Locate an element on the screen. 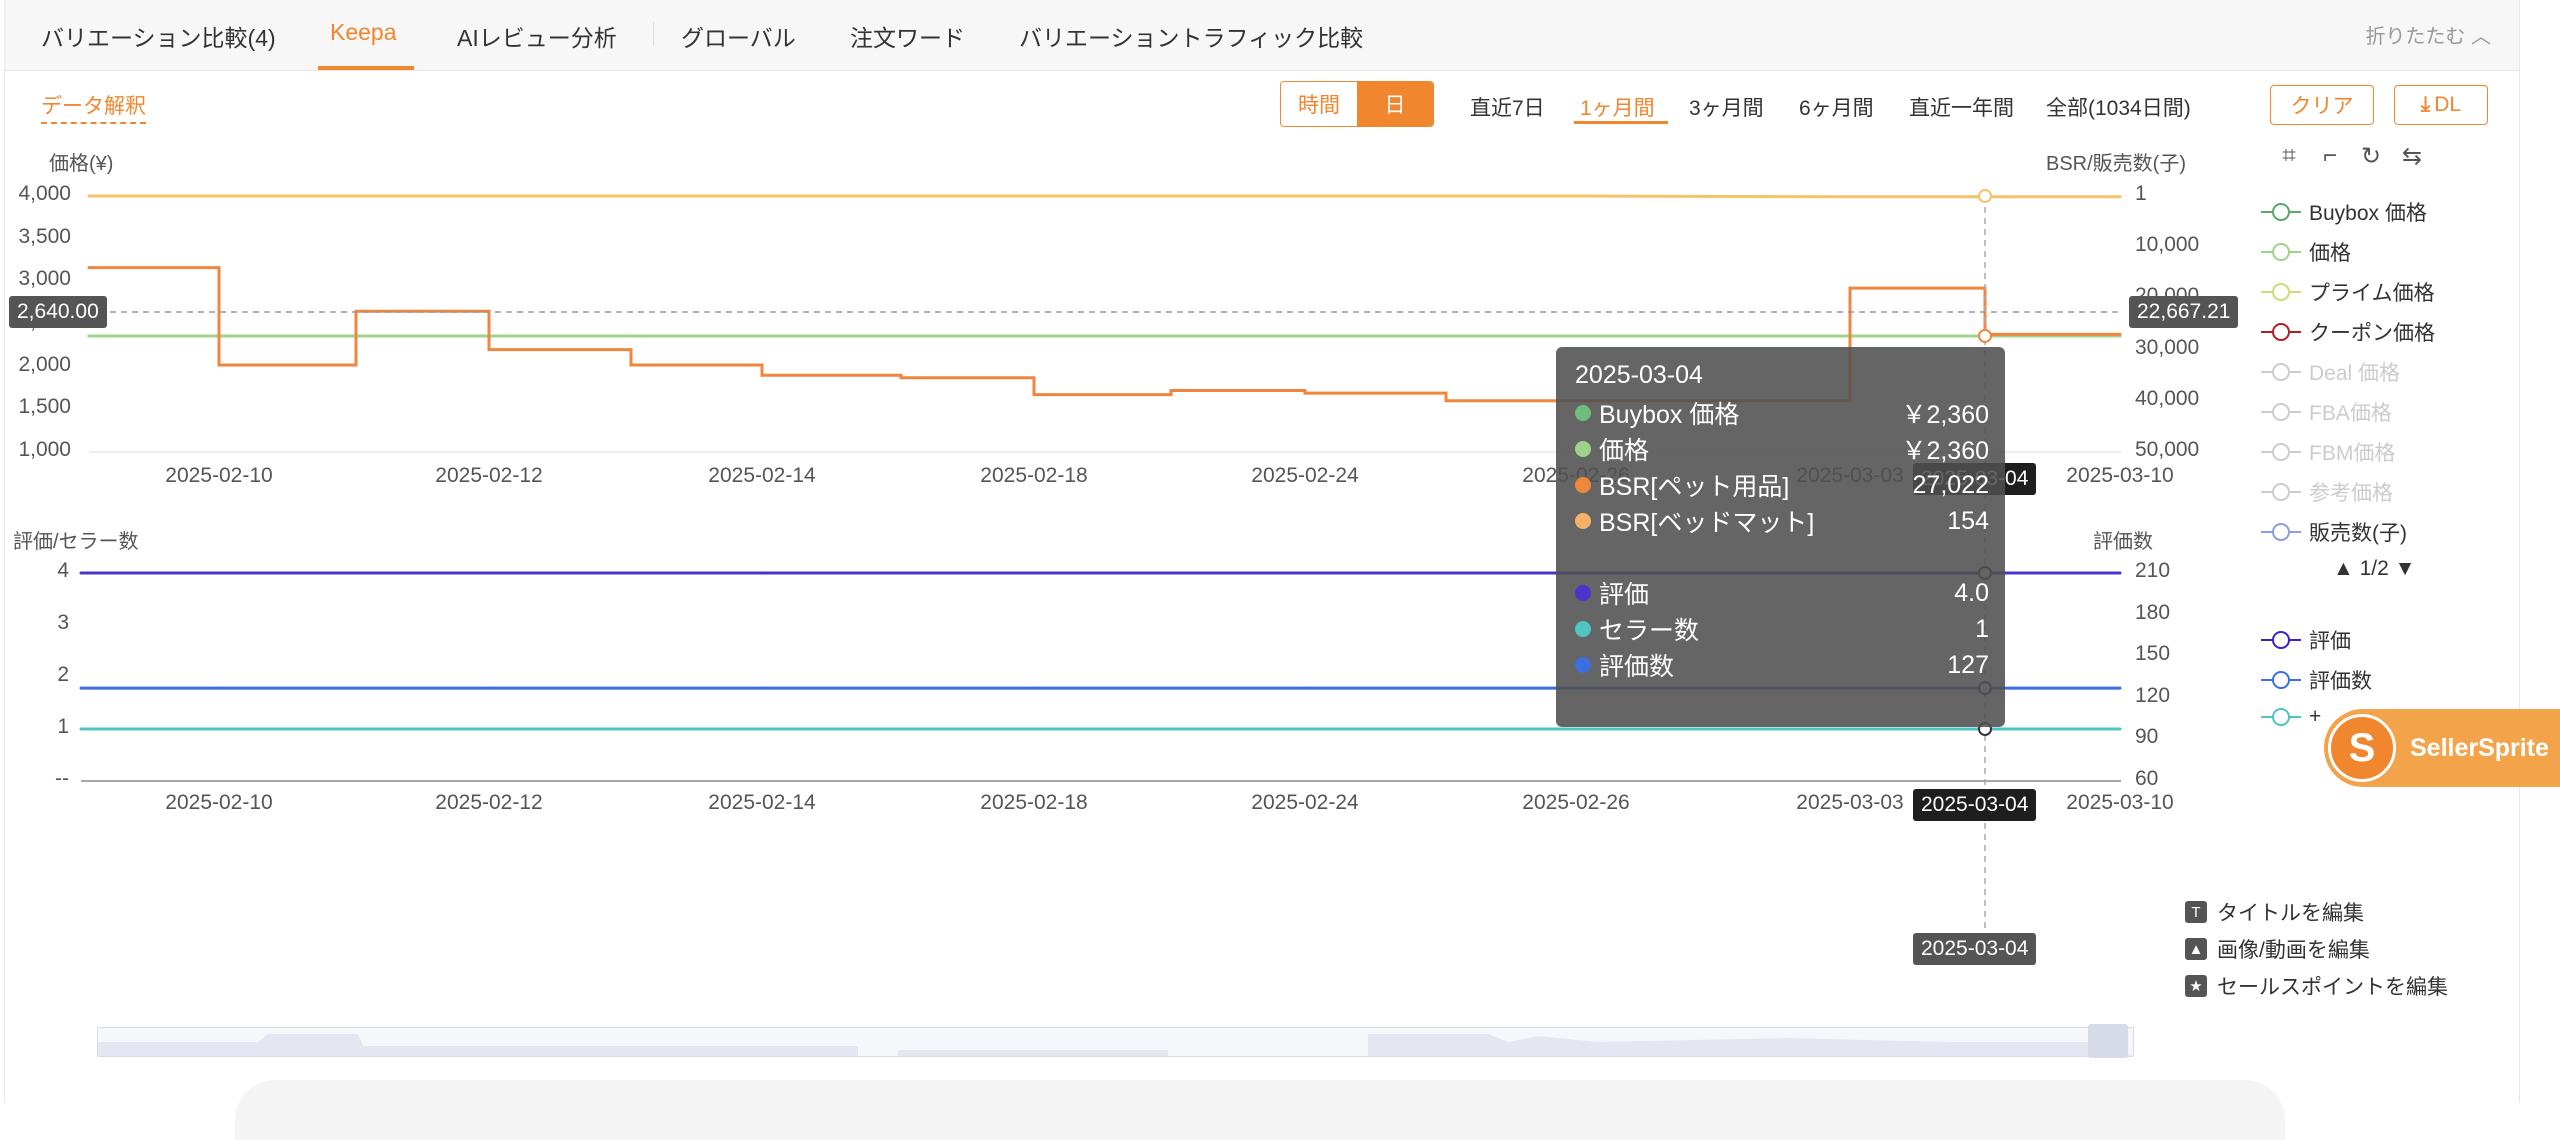 Image resolution: width=2560 pixels, height=1140 pixels. edit-selling-points-button: ★ セールスポイントを編集 is located at coordinates (2316, 986).